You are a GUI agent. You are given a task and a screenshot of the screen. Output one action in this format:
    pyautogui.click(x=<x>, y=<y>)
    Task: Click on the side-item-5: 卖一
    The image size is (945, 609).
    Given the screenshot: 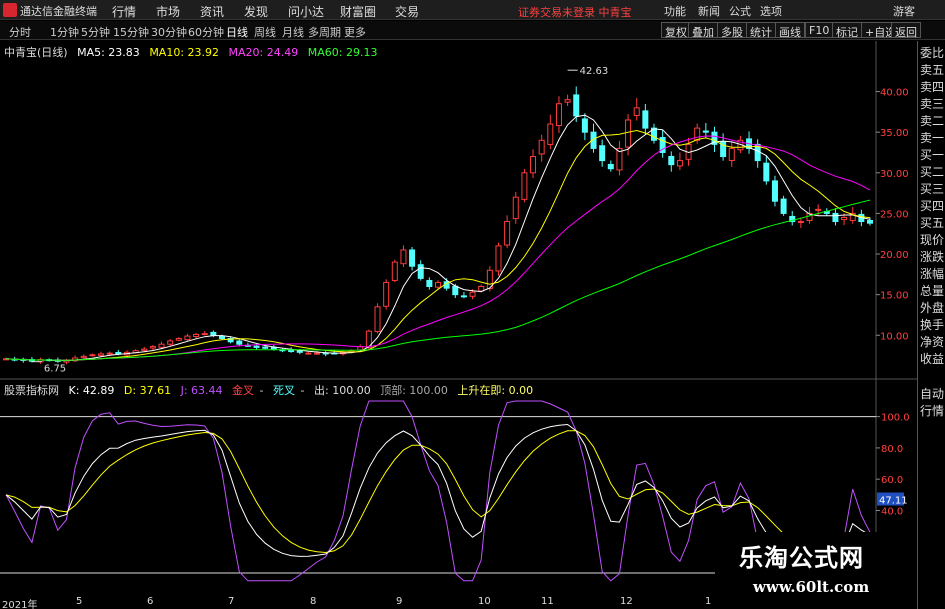 What is the action you would take?
    pyautogui.click(x=932, y=138)
    